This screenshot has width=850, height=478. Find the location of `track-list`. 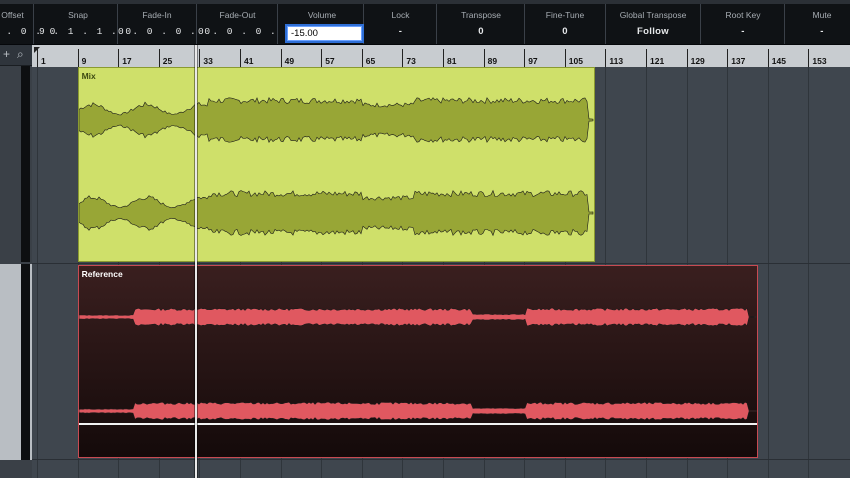

track-list is located at coordinates (16, 272).